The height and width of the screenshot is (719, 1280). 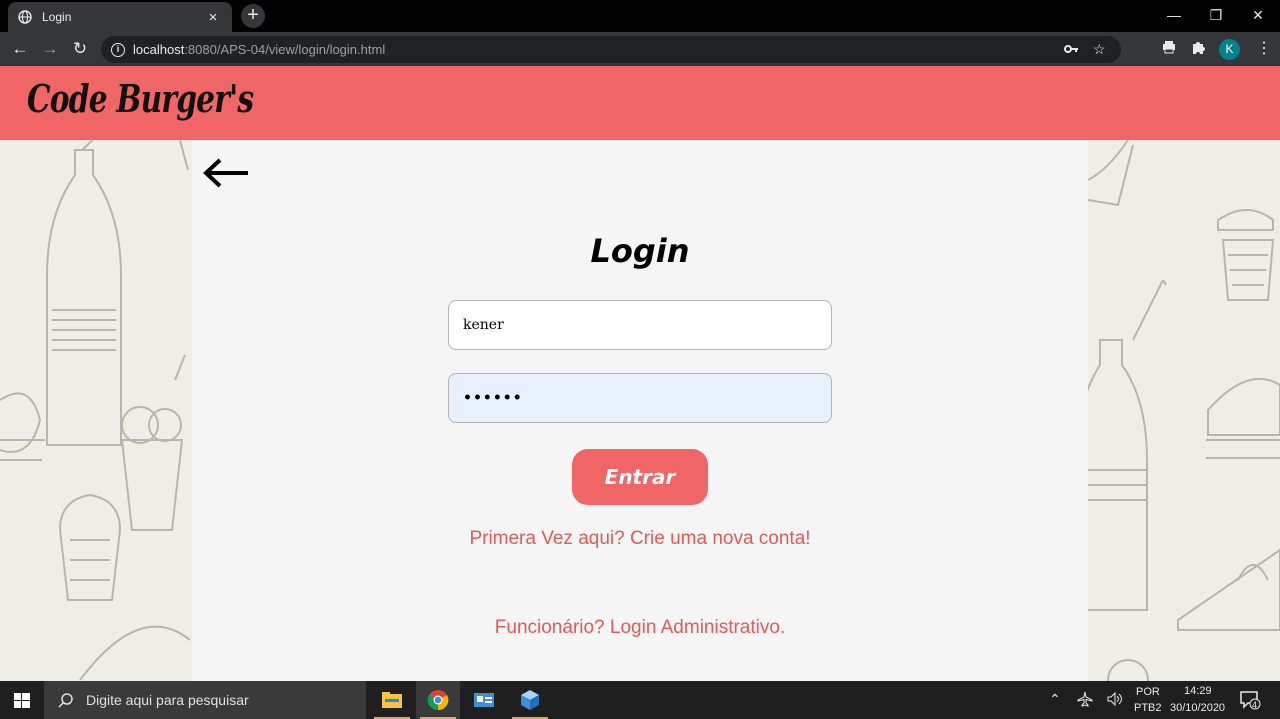 I want to click on signup-link: Primera Vez aqui? Crie uma nova conta!, so click(x=640, y=539).